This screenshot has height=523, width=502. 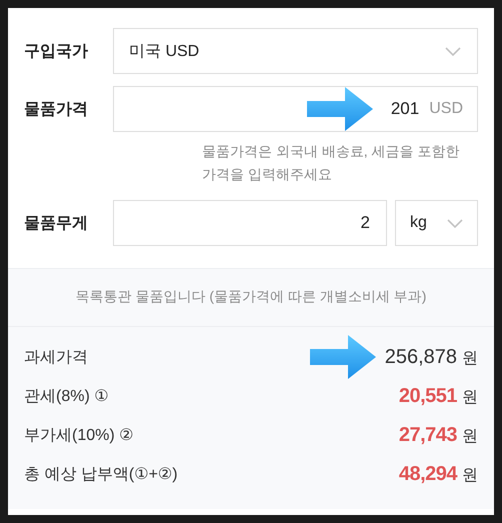 What do you see at coordinates (56, 52) in the screenshot?
I see `field-label: 구입국가` at bounding box center [56, 52].